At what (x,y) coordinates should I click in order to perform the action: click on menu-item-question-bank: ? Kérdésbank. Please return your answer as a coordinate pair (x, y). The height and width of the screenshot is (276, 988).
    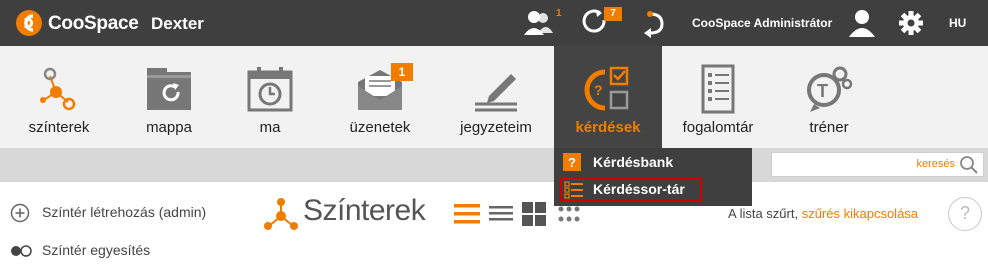
    Looking at the image, I should click on (655, 163).